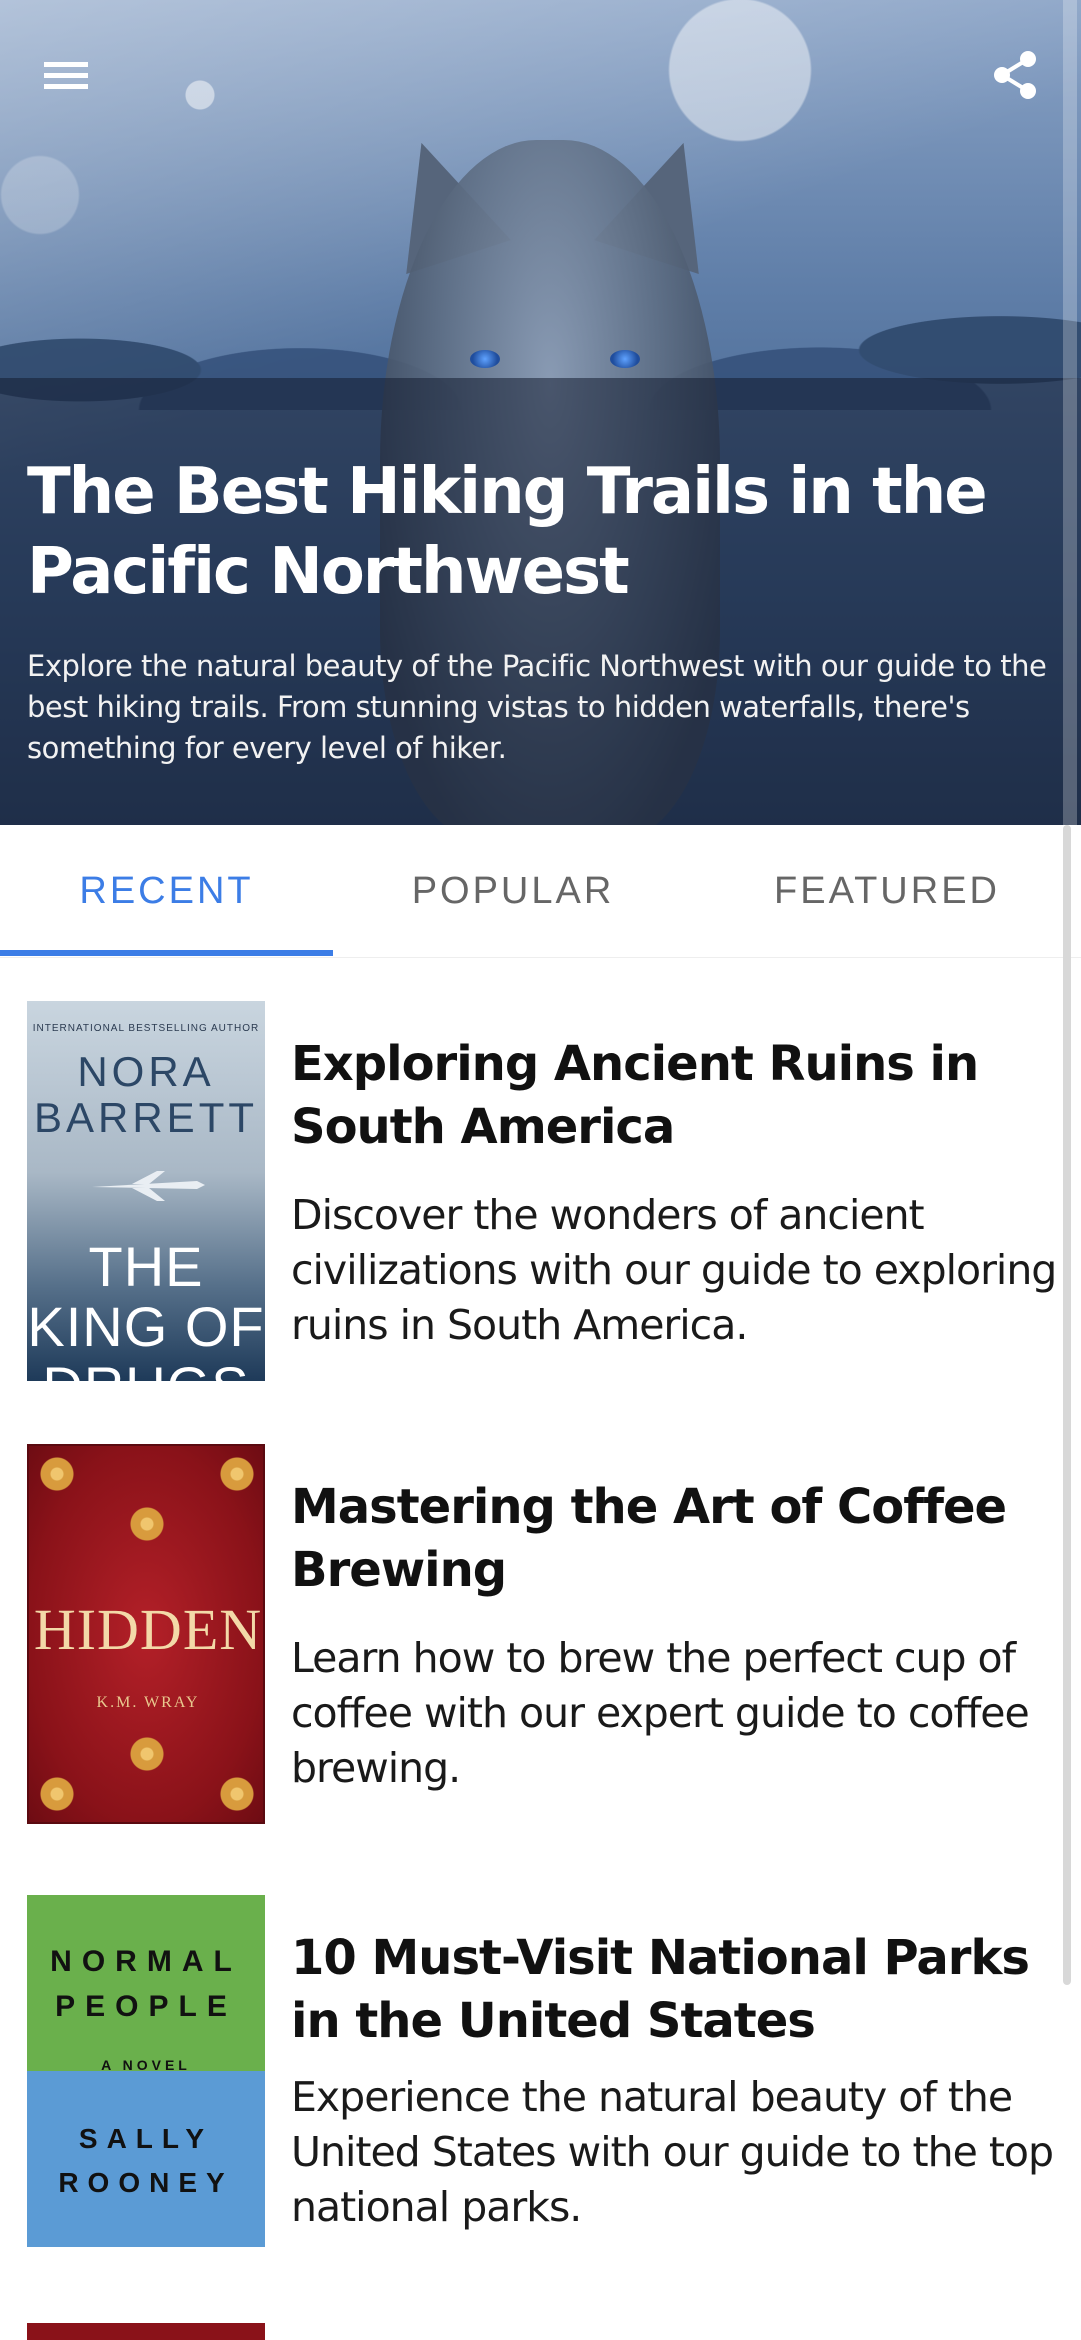  I want to click on tab-featured: FEATURED, so click(887, 891).